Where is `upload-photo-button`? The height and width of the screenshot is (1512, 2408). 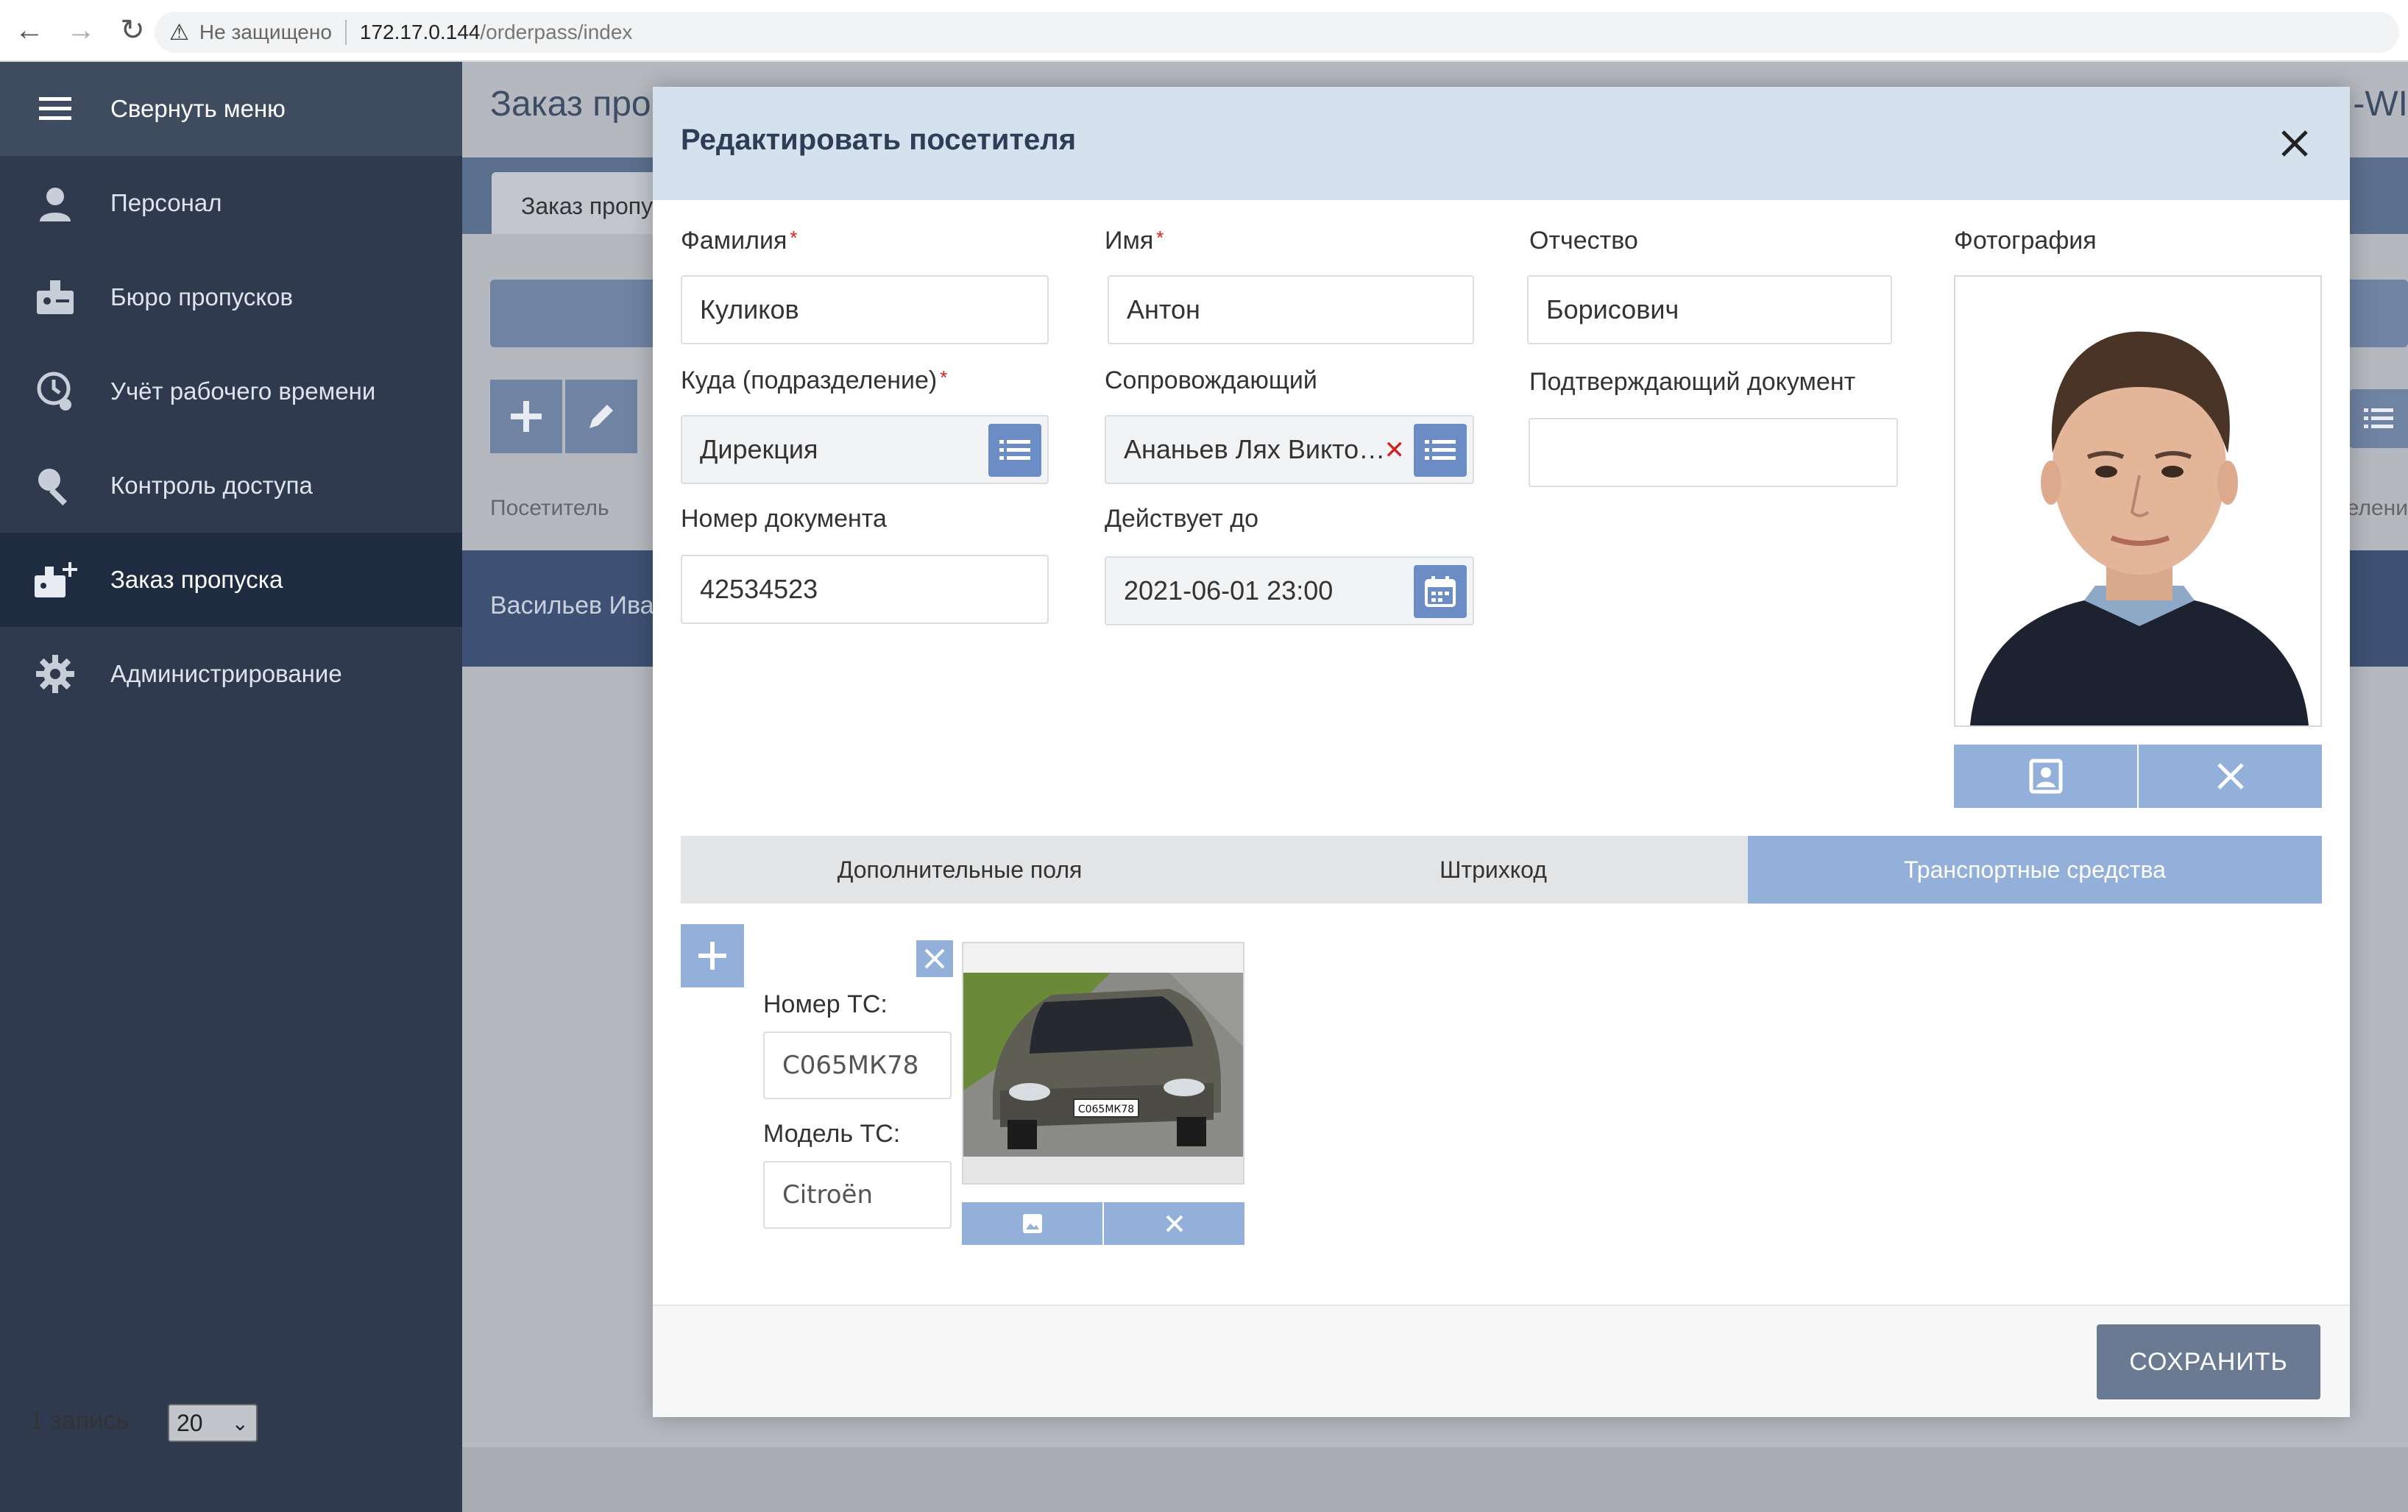
upload-photo-button is located at coordinates (2045, 776).